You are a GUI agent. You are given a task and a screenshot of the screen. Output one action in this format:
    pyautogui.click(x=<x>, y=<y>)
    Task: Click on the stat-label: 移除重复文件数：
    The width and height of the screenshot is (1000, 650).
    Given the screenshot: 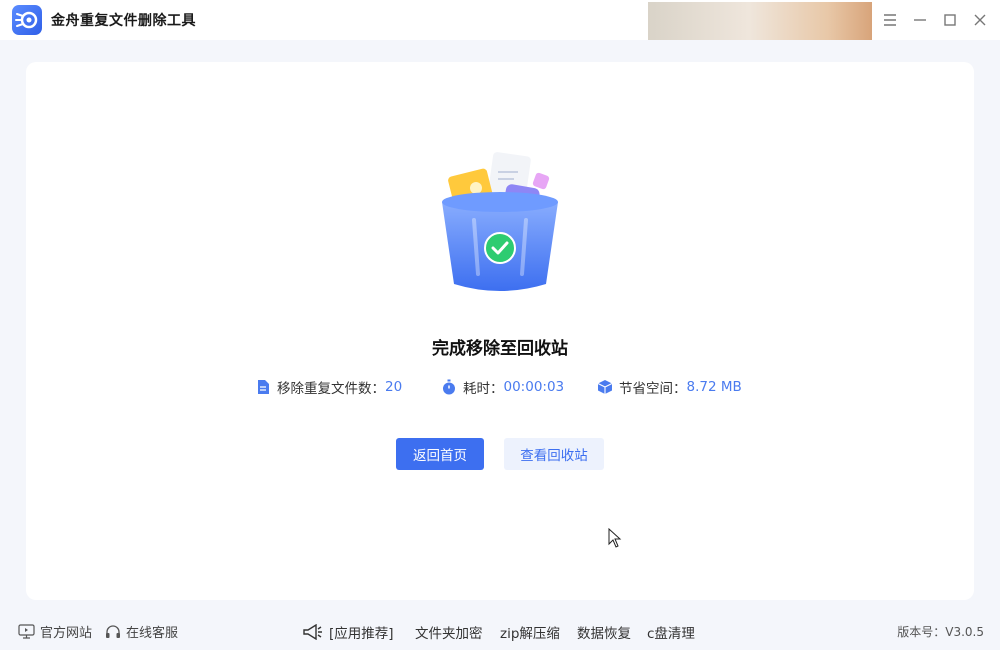 What is the action you would take?
    pyautogui.click(x=331, y=389)
    